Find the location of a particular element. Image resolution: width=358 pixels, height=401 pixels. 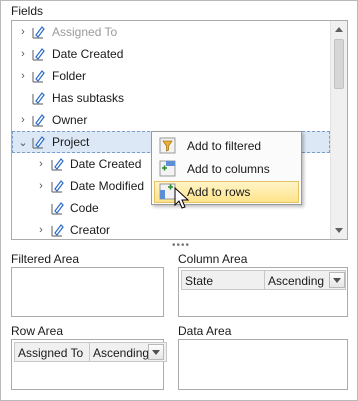

tree-item-has-subtasks: Has subtasks is located at coordinates (171, 98).